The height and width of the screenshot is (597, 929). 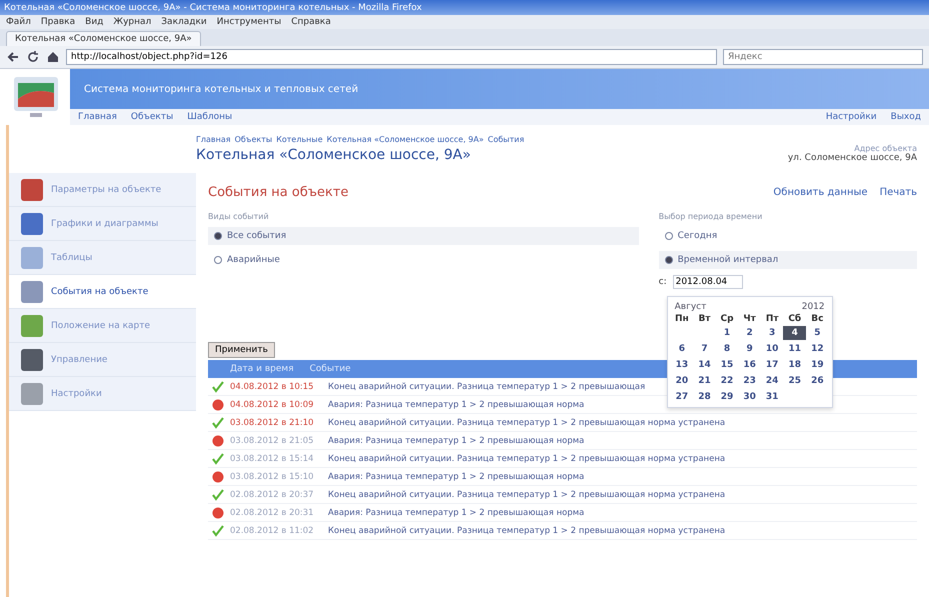 What do you see at coordinates (682, 349) in the screenshot?
I see `calendar-day: 6` at bounding box center [682, 349].